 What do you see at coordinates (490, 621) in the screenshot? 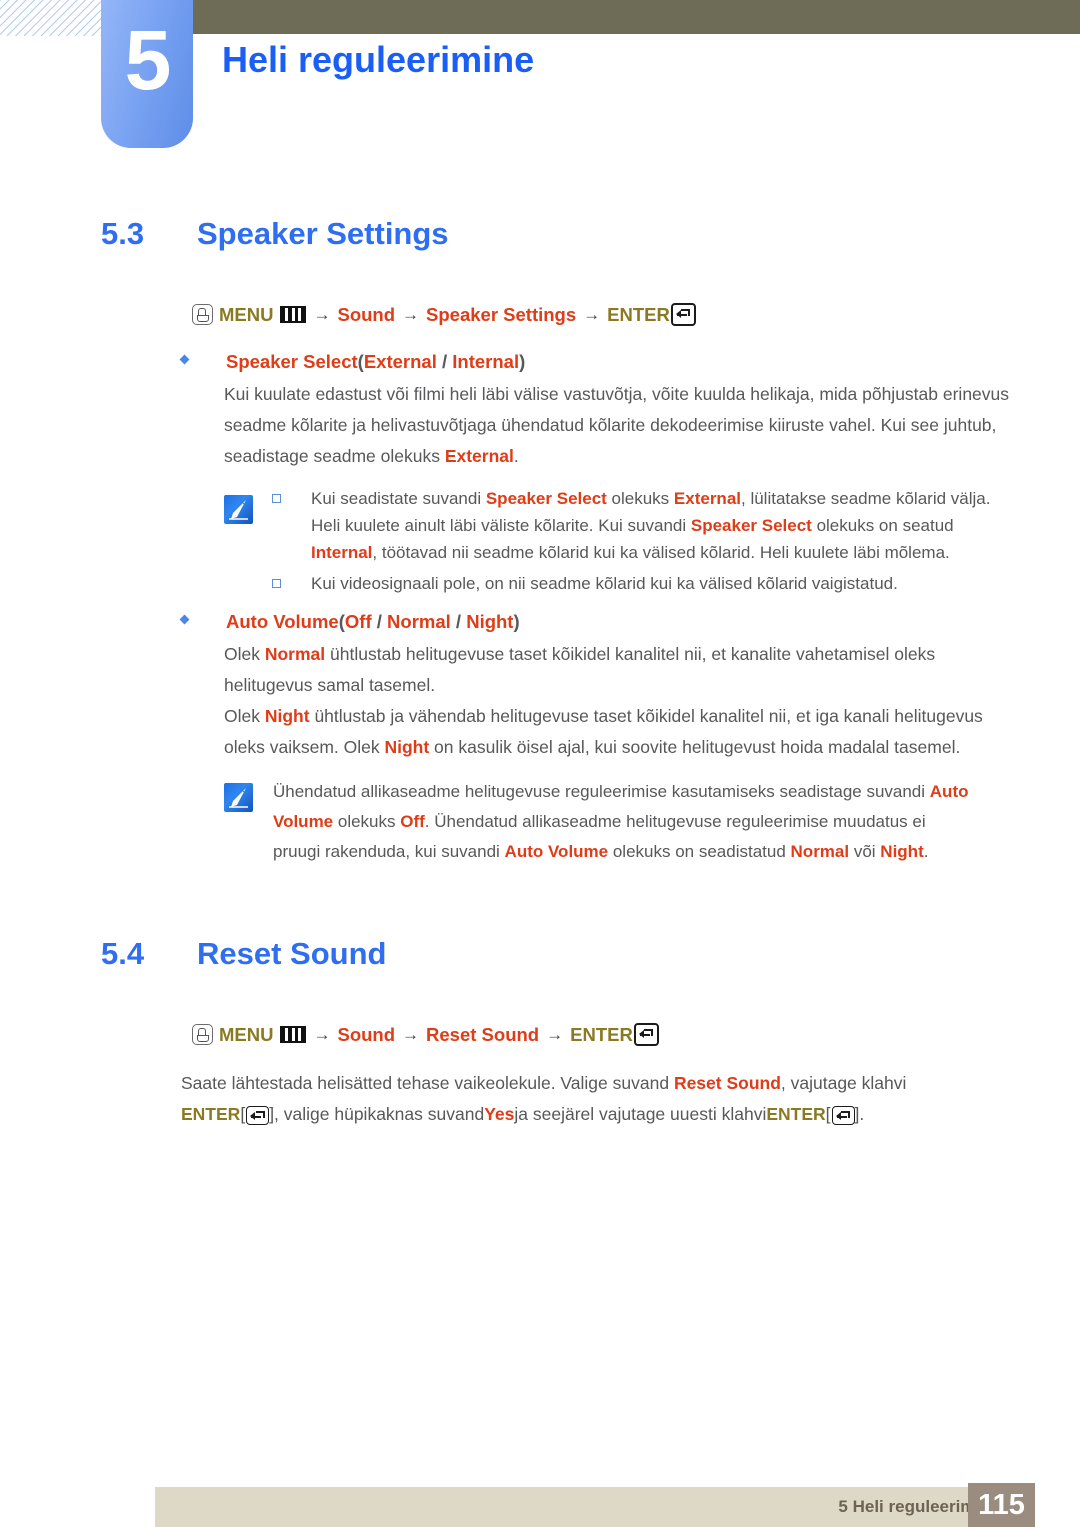
I see `option-night: Night` at bounding box center [490, 621].